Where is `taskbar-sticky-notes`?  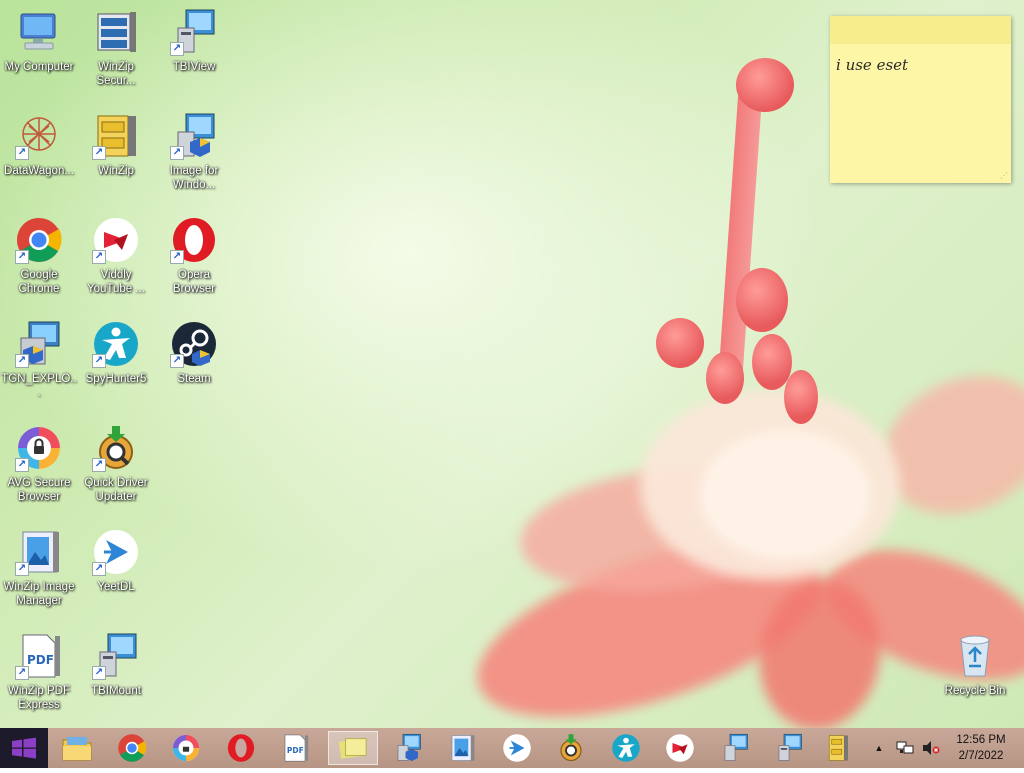
taskbar-sticky-notes is located at coordinates (353, 748).